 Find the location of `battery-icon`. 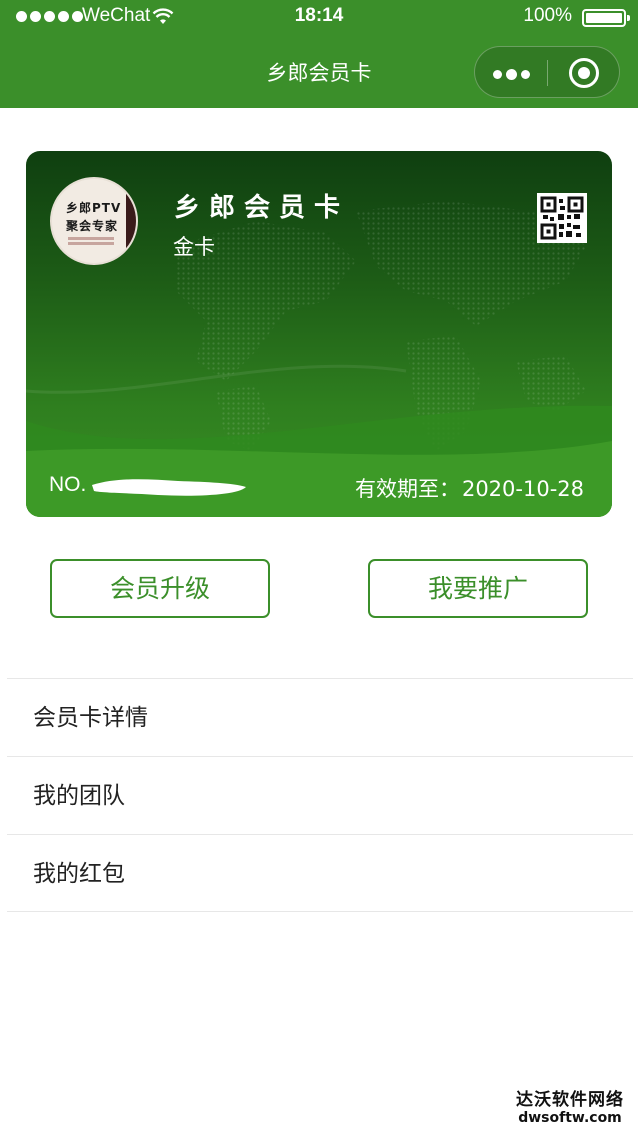

battery-icon is located at coordinates (606, 18).